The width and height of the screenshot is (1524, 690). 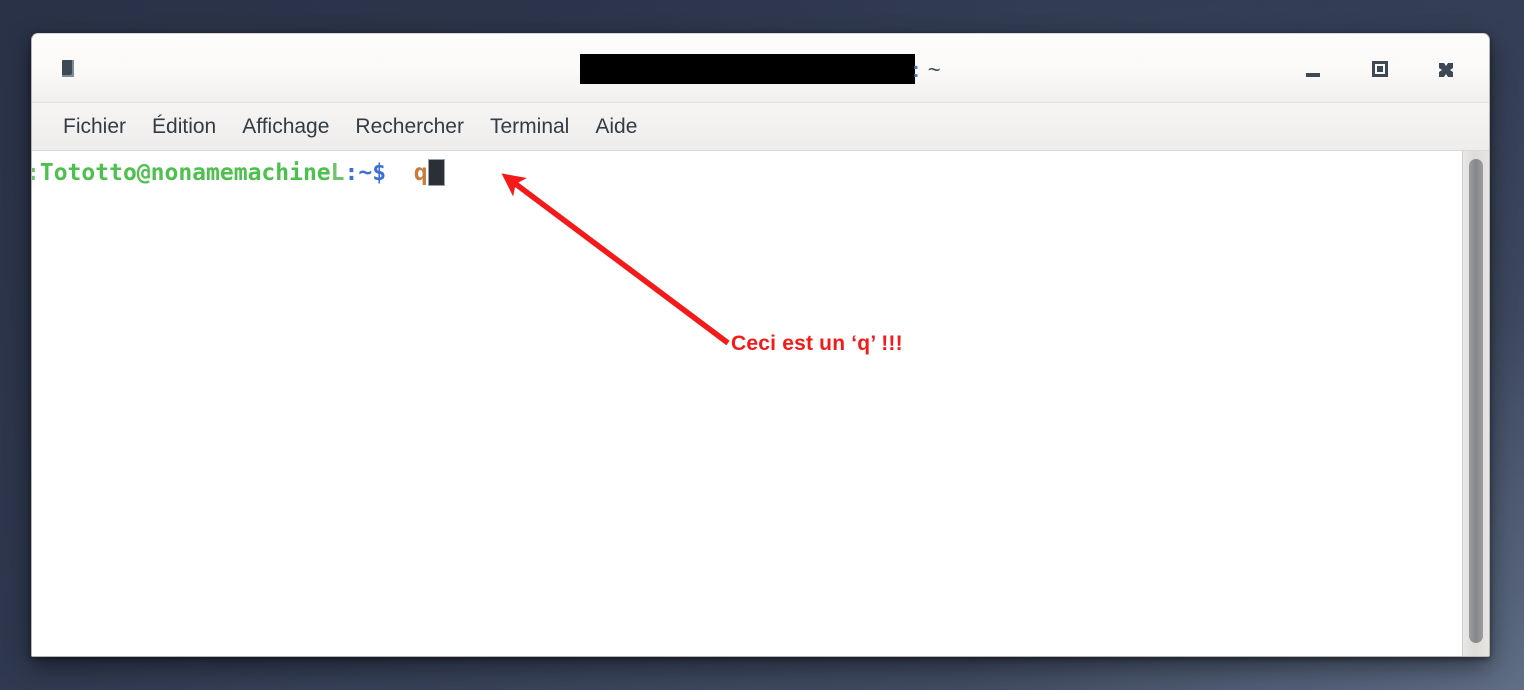 I want to click on maximize-icon, so click(x=1380, y=69).